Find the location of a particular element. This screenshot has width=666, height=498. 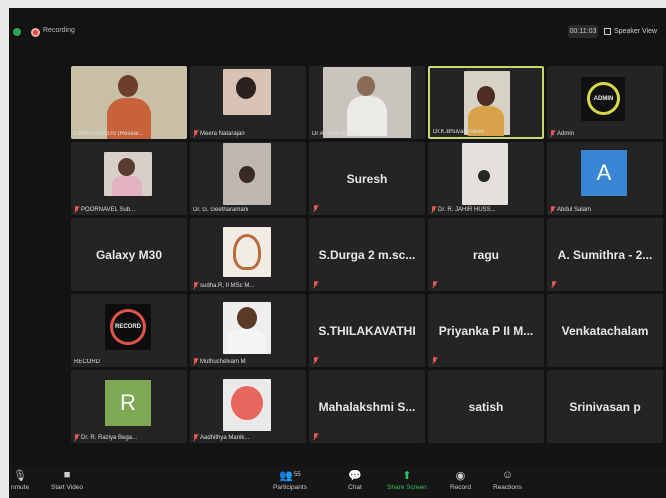

participant-tile: A Abdul Salam is located at coordinates (605, 178).